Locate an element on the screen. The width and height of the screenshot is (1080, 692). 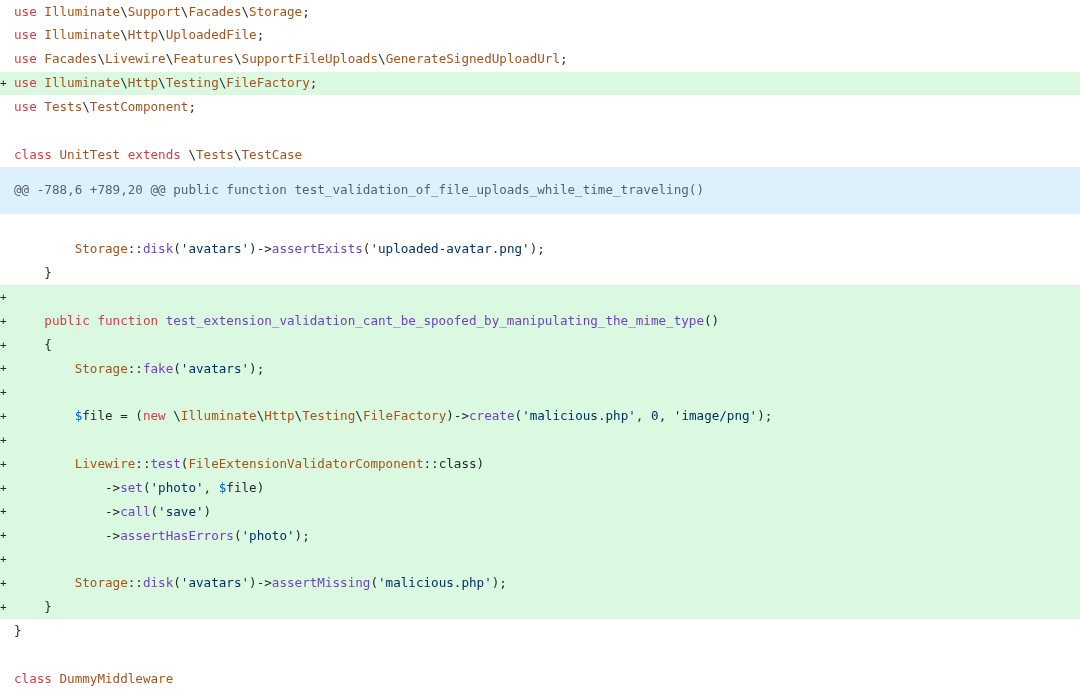
code-line: ->call('save') is located at coordinates (158, 512).